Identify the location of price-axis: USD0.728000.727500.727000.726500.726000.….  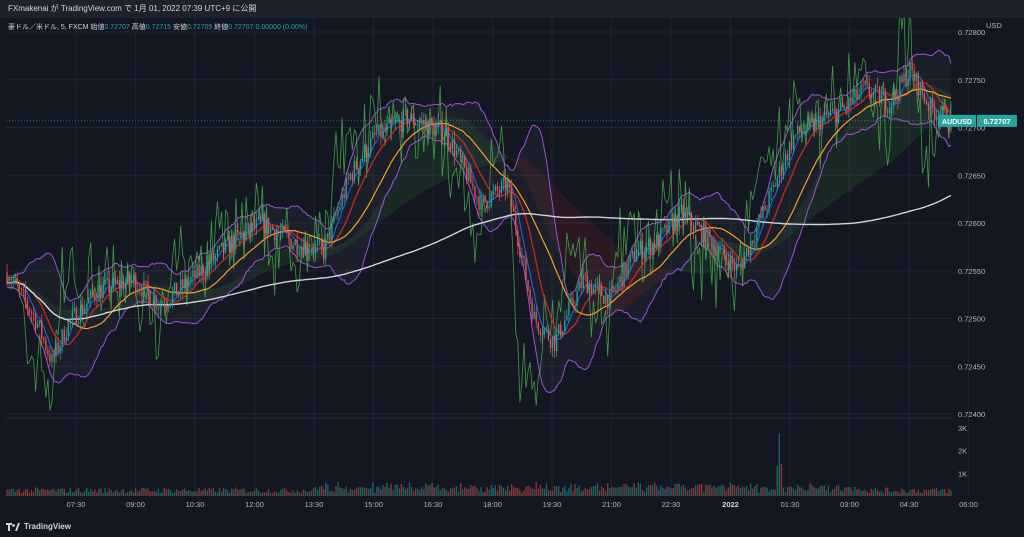
(980, 249).